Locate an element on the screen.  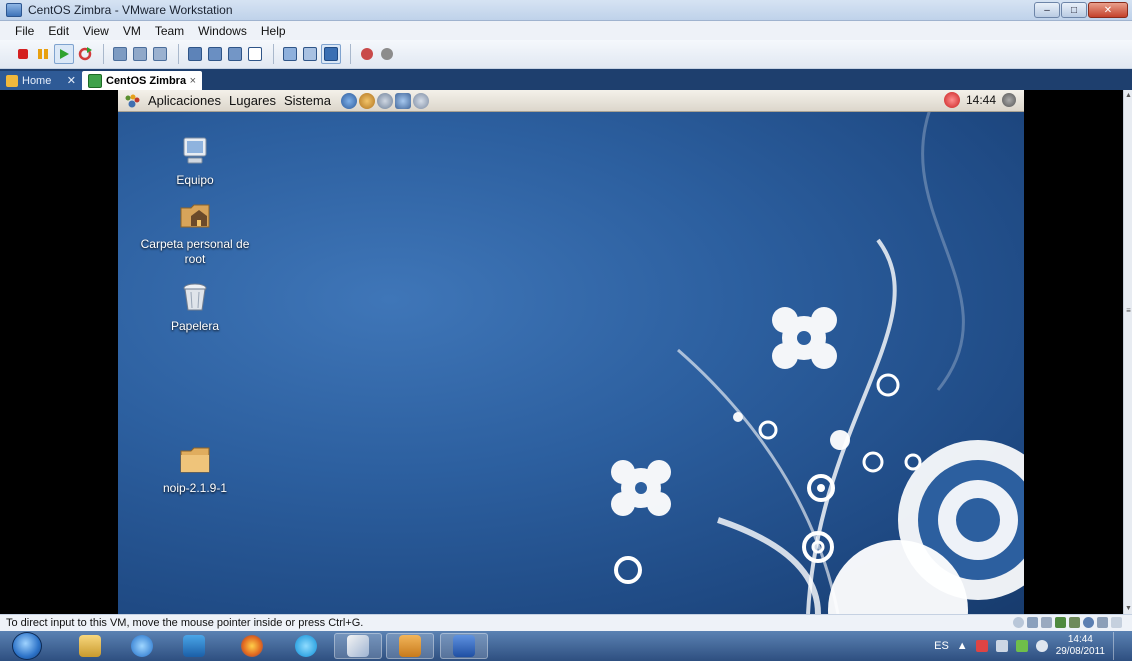
vertical-scrollbar: ▲ ≡ ▼ is located at coordinates (1127, 352).